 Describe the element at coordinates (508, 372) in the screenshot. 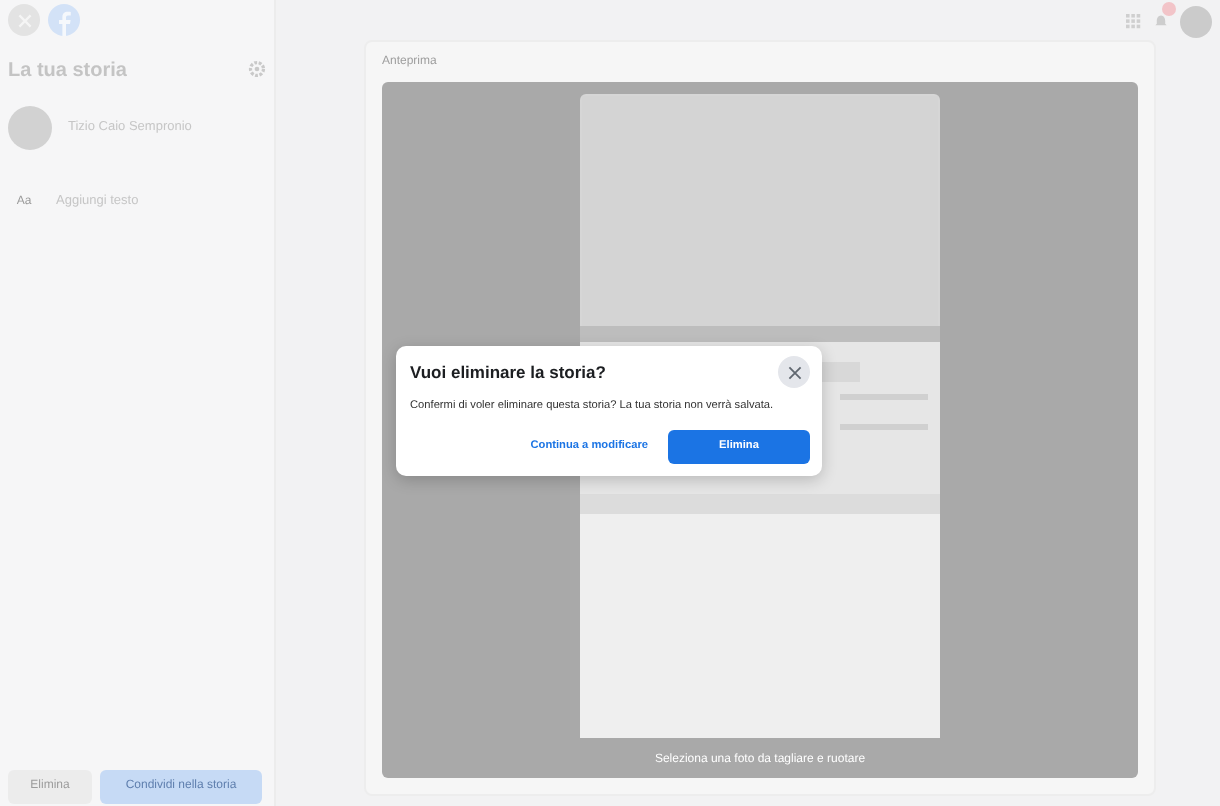

I see `dialog-title: Vuoi eliminare la storia?` at that location.